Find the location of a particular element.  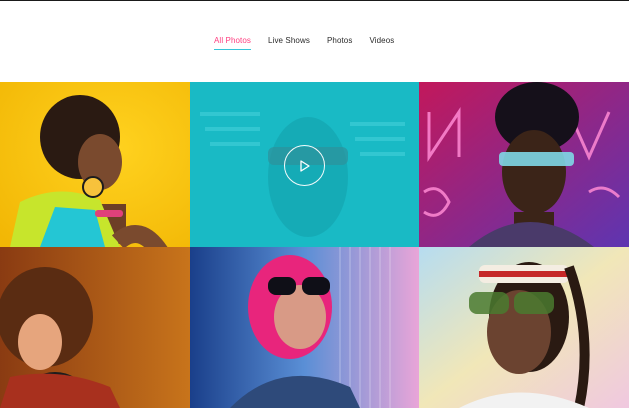

gallery-tile-video is located at coordinates (304, 164).